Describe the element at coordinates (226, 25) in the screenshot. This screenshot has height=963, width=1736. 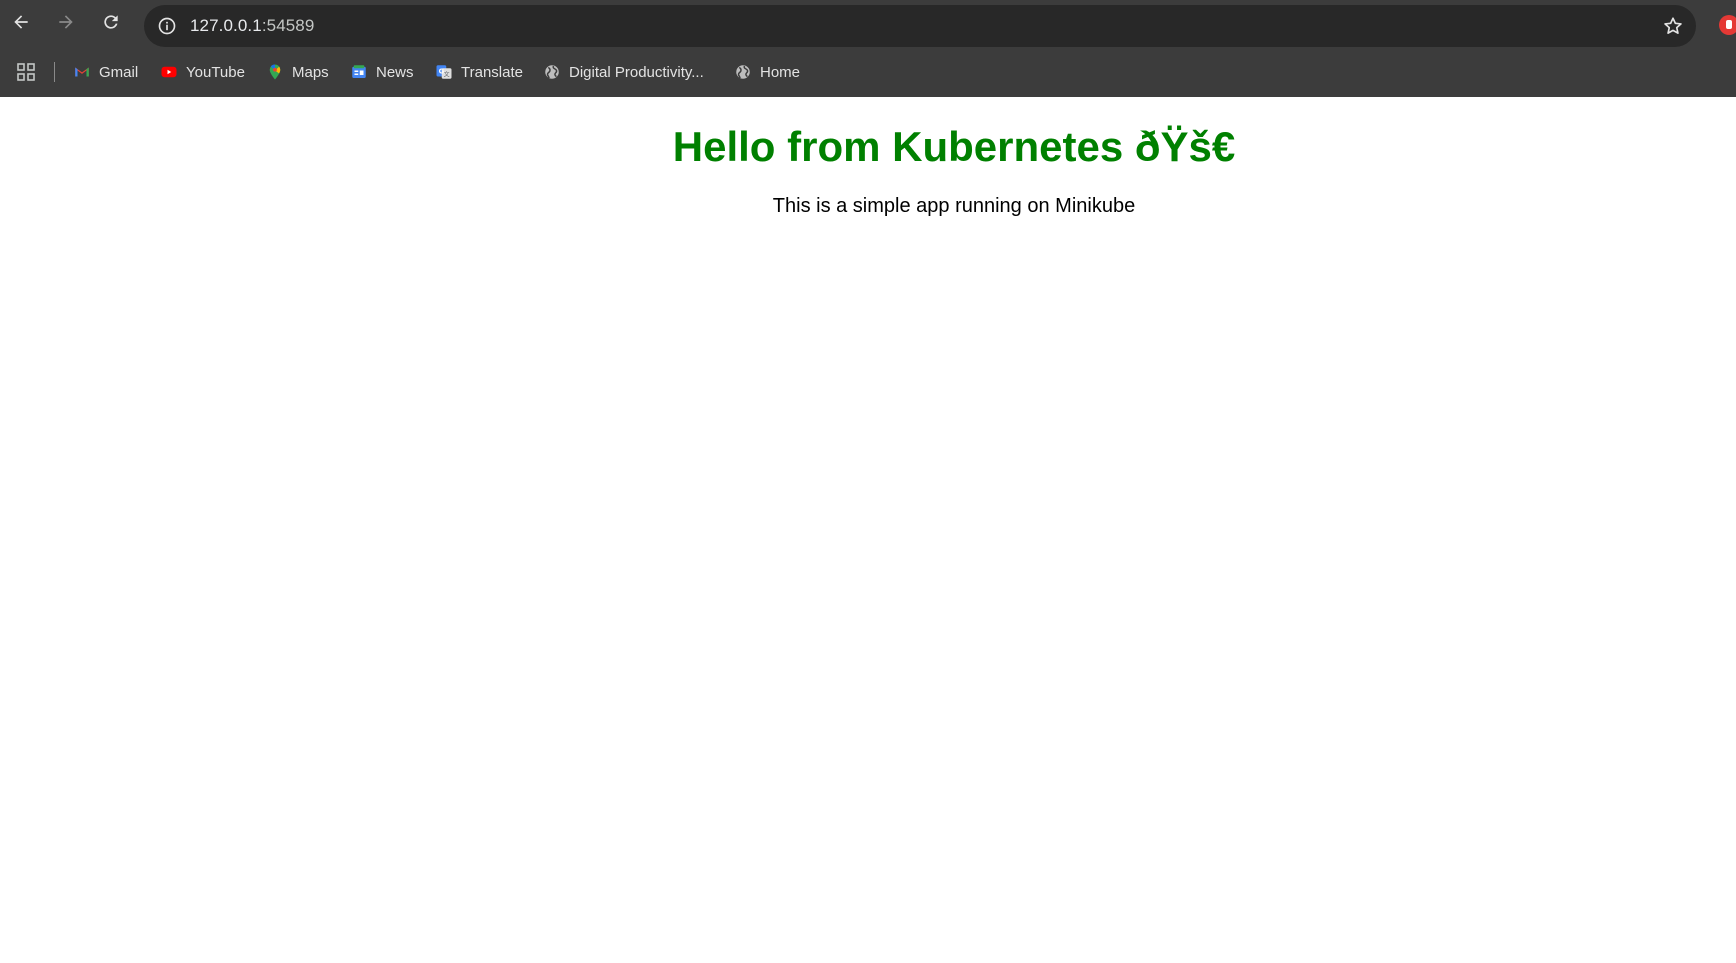
I see `url-host: 127.0.0.1` at that location.